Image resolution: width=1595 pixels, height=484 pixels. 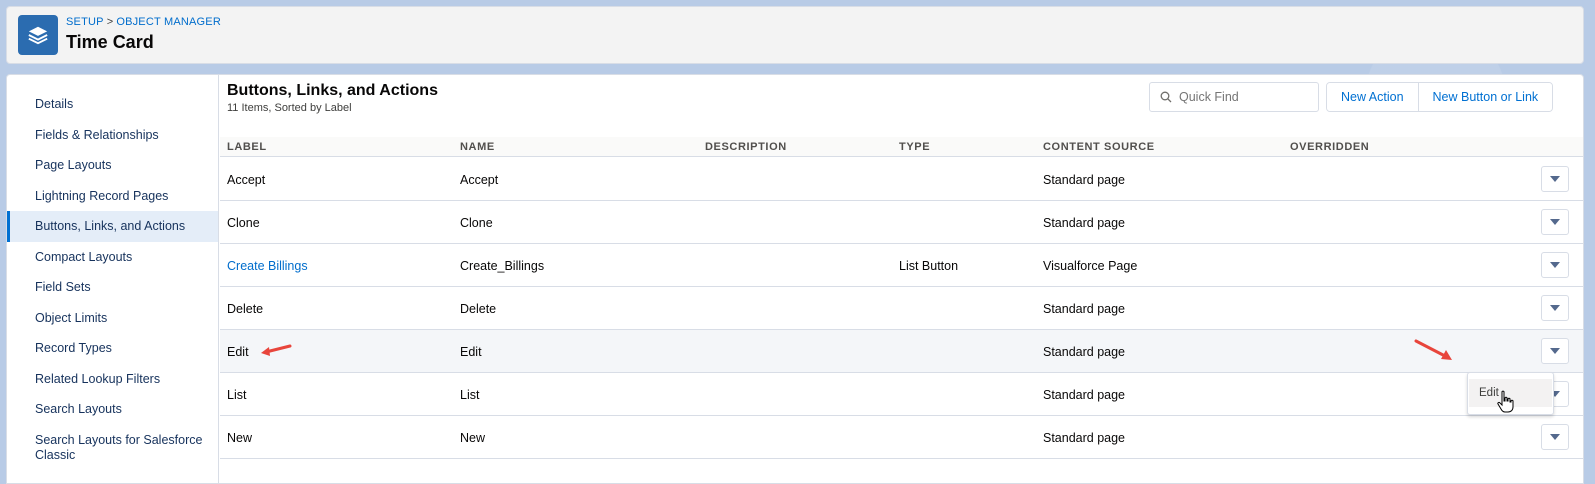 What do you see at coordinates (901, 222) in the screenshot?
I see `table-row: Clone Clone Standard page` at bounding box center [901, 222].